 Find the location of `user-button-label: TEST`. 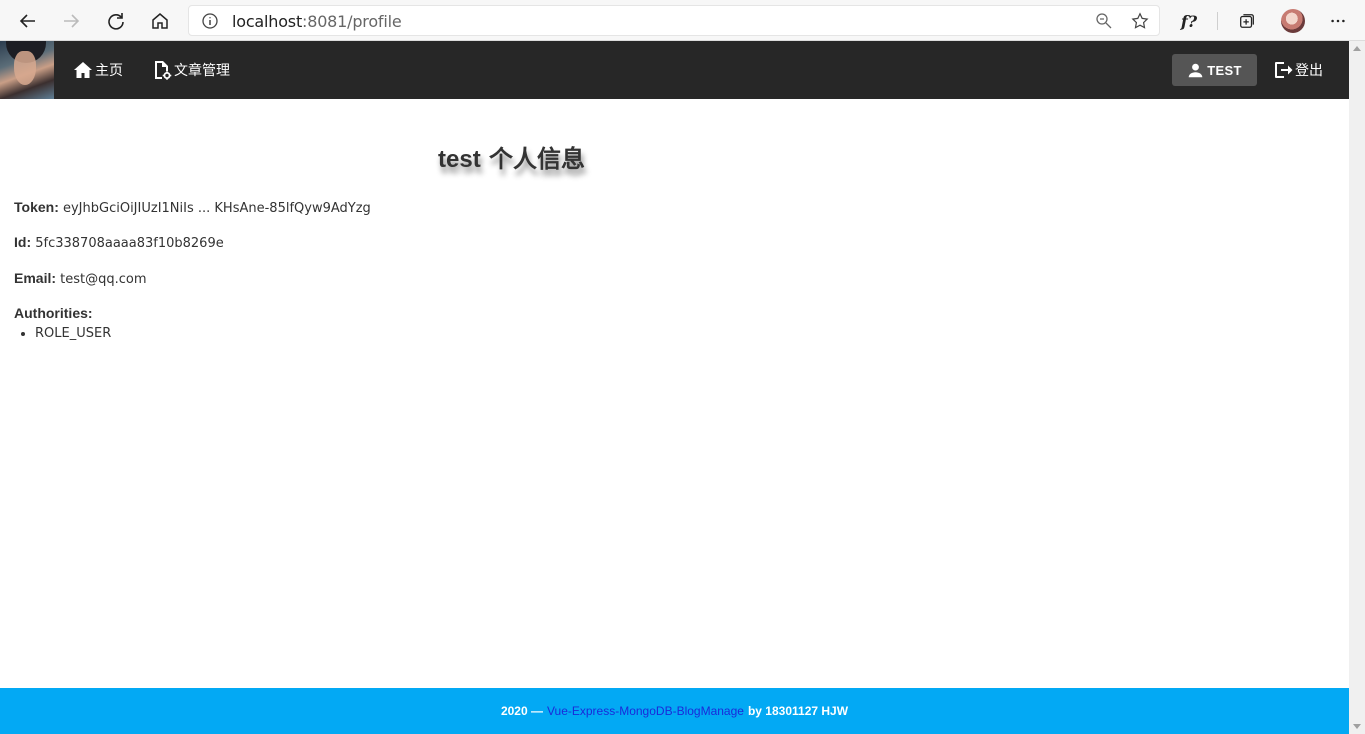

user-button-label: TEST is located at coordinates (1224, 70).